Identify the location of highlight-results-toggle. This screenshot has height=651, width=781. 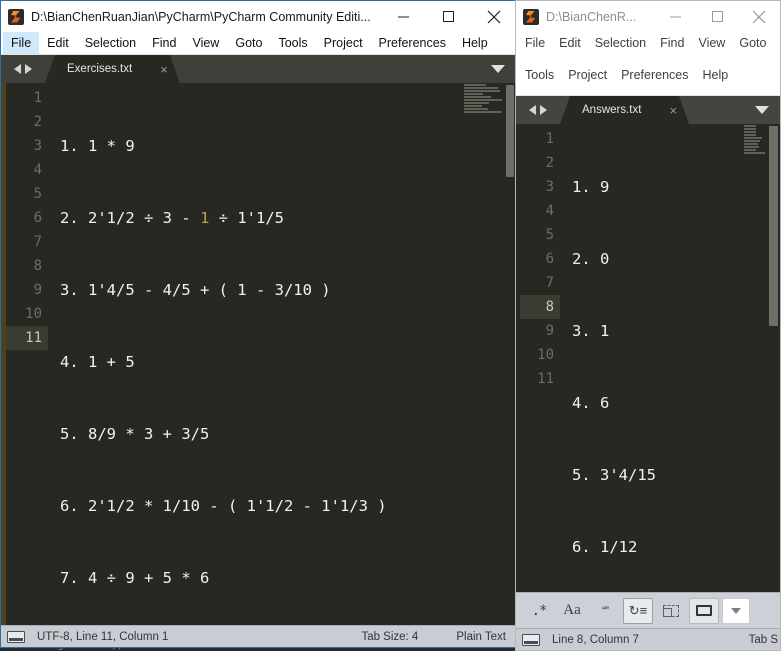
(704, 610).